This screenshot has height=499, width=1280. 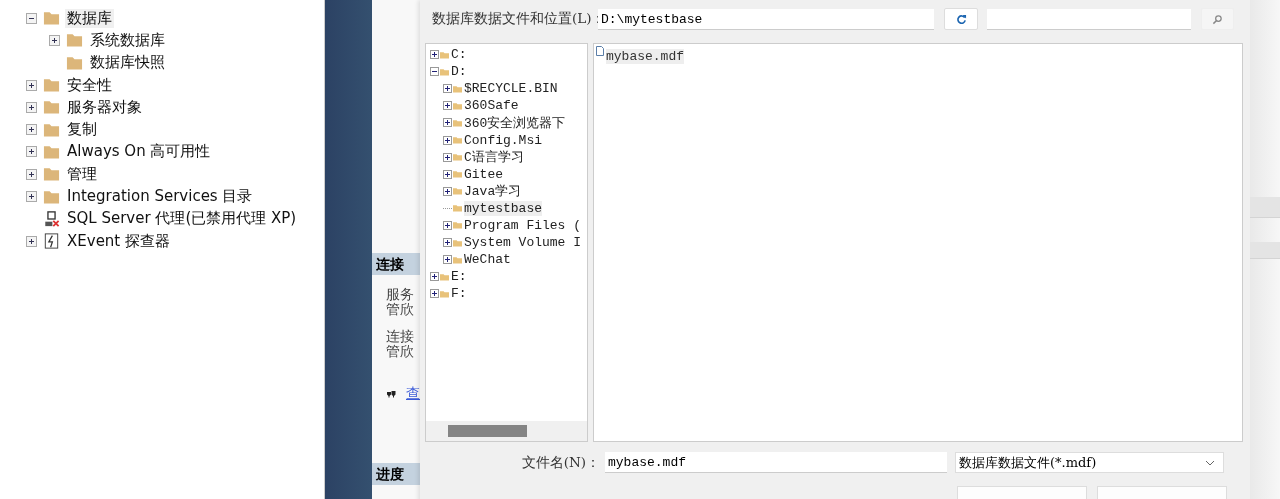 I want to click on tree-item: System Volume I, so click(x=523, y=243).